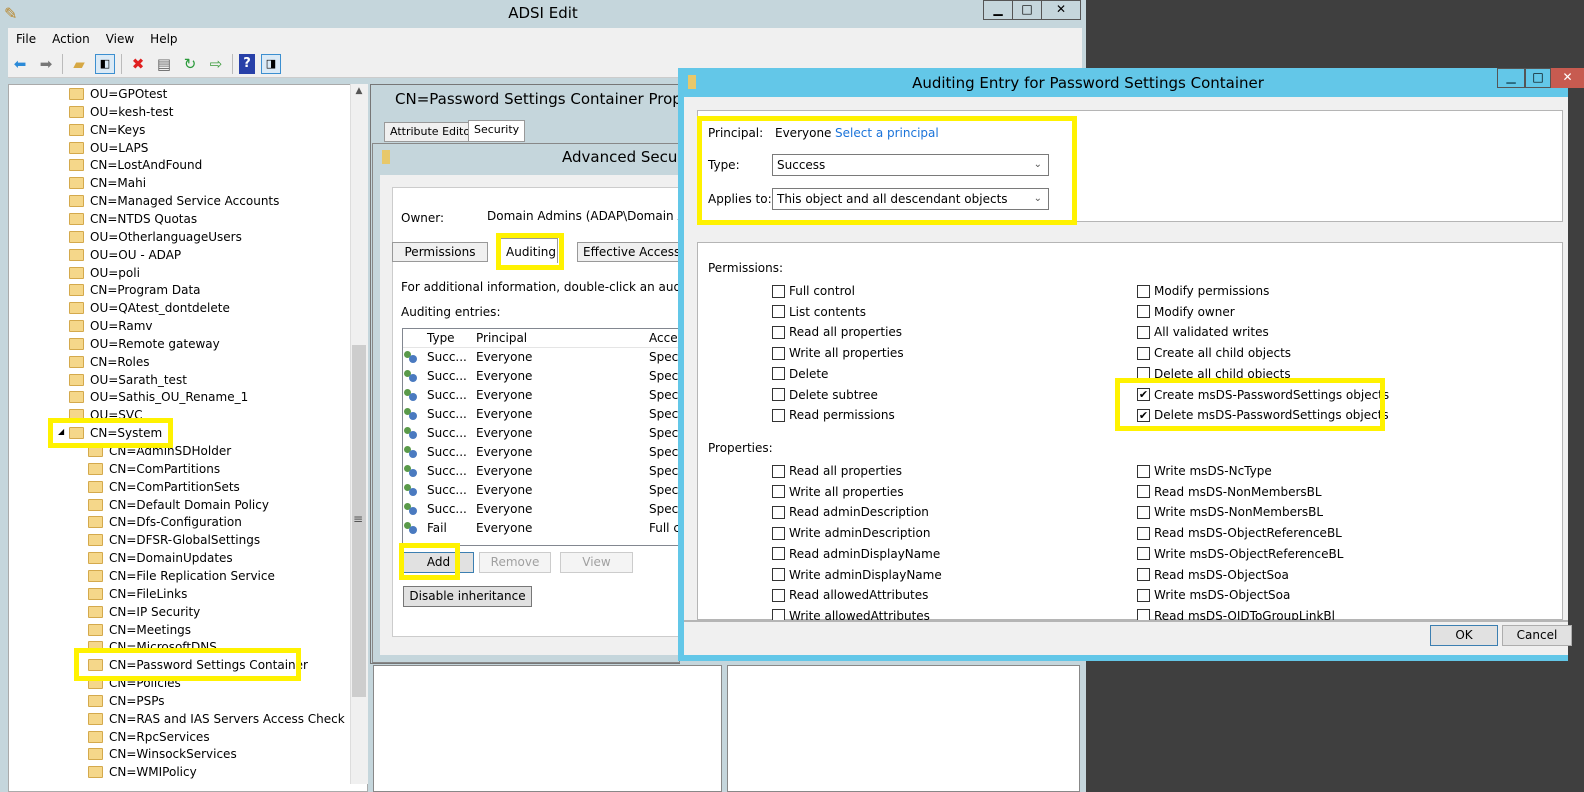 The image size is (1584, 792). I want to click on tree-item: CN=Managed Service Accounts, so click(174, 201).